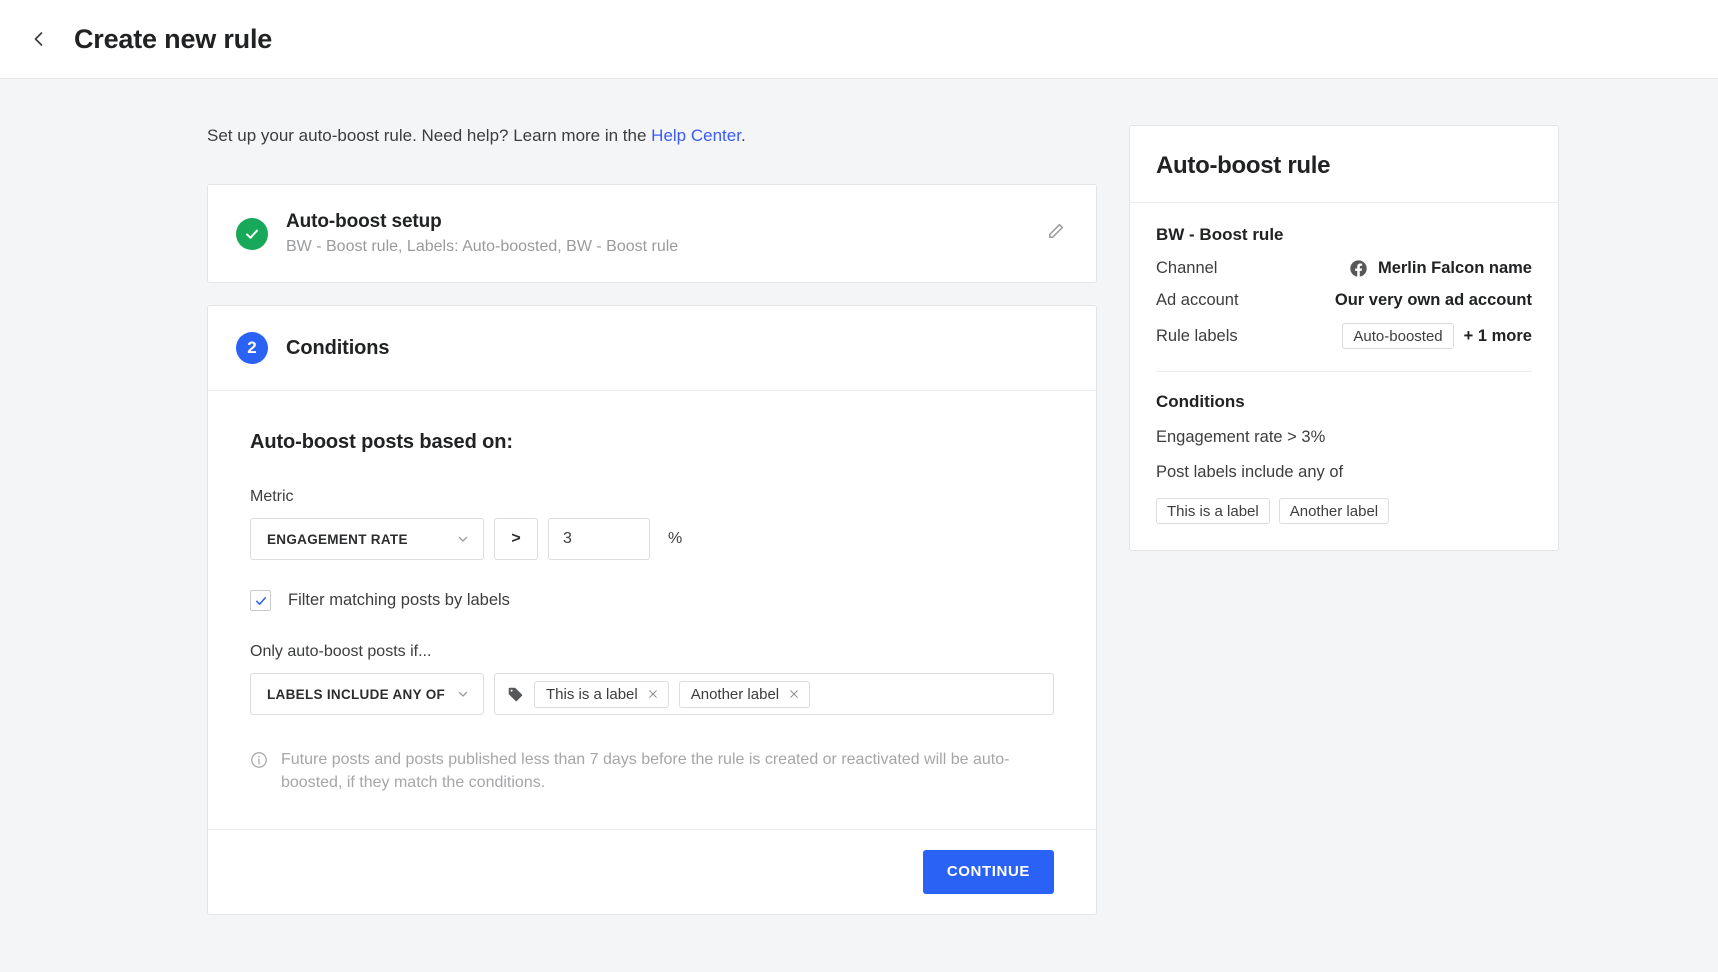  What do you see at coordinates (1344, 268) in the screenshot?
I see `summary-row-channel: Channel Merlin Falcon name` at bounding box center [1344, 268].